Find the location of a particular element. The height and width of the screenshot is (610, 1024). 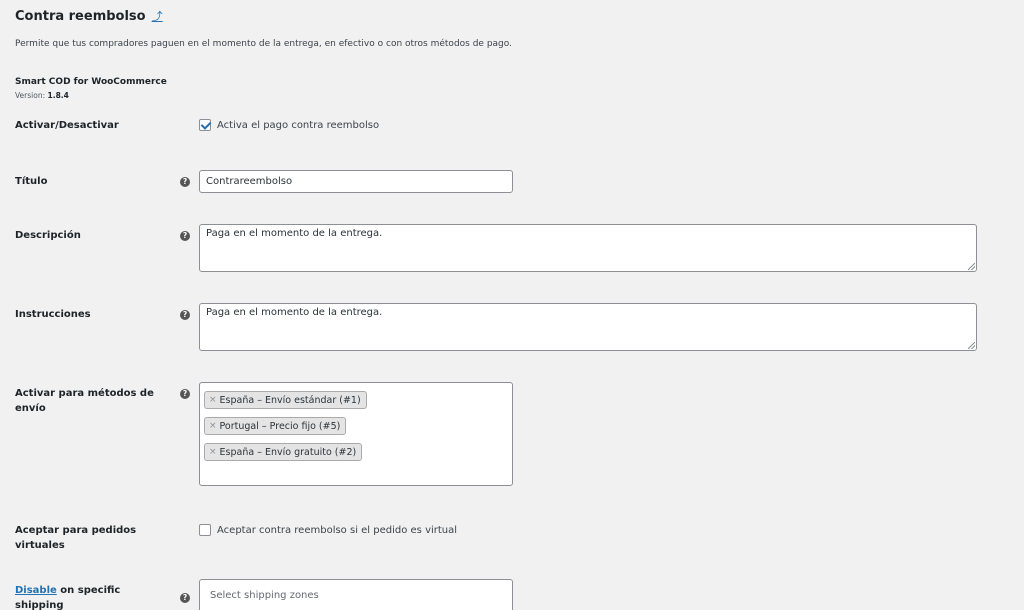

plugin-version-label: Version: is located at coordinates (30, 95).